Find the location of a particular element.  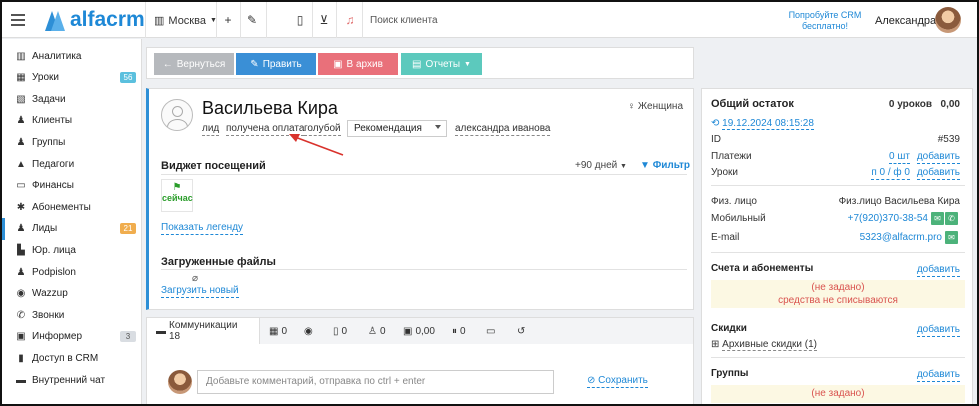

plus-icon: + is located at coordinates (228, 20).